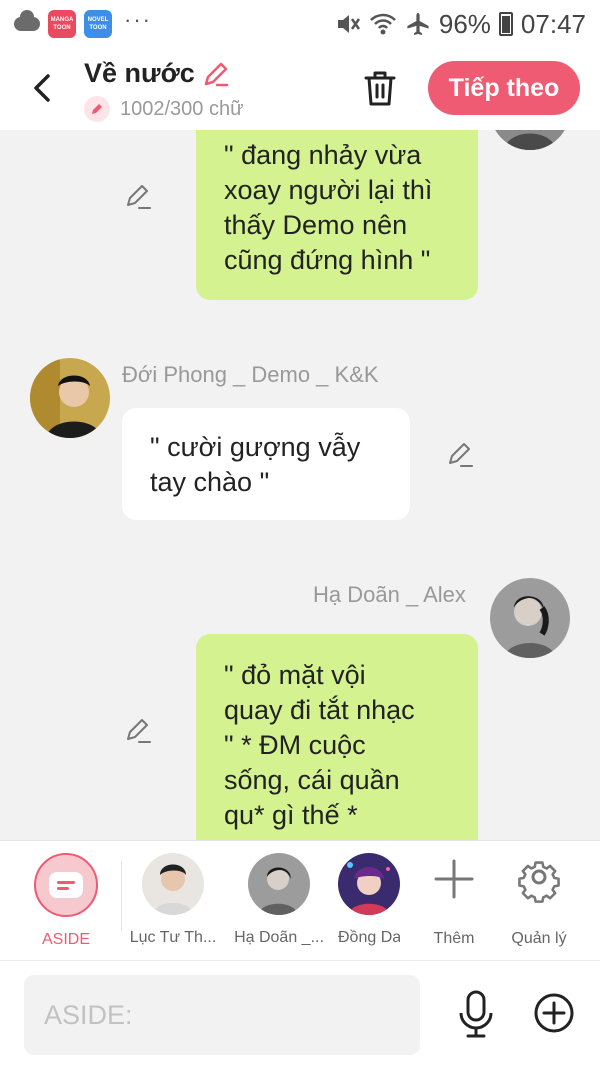 The width and height of the screenshot is (600, 1067). Describe the element at coordinates (300, 89) in the screenshot. I see `top-app-bar: Về nước 1002/300 chữ Tiếp theo` at that location.